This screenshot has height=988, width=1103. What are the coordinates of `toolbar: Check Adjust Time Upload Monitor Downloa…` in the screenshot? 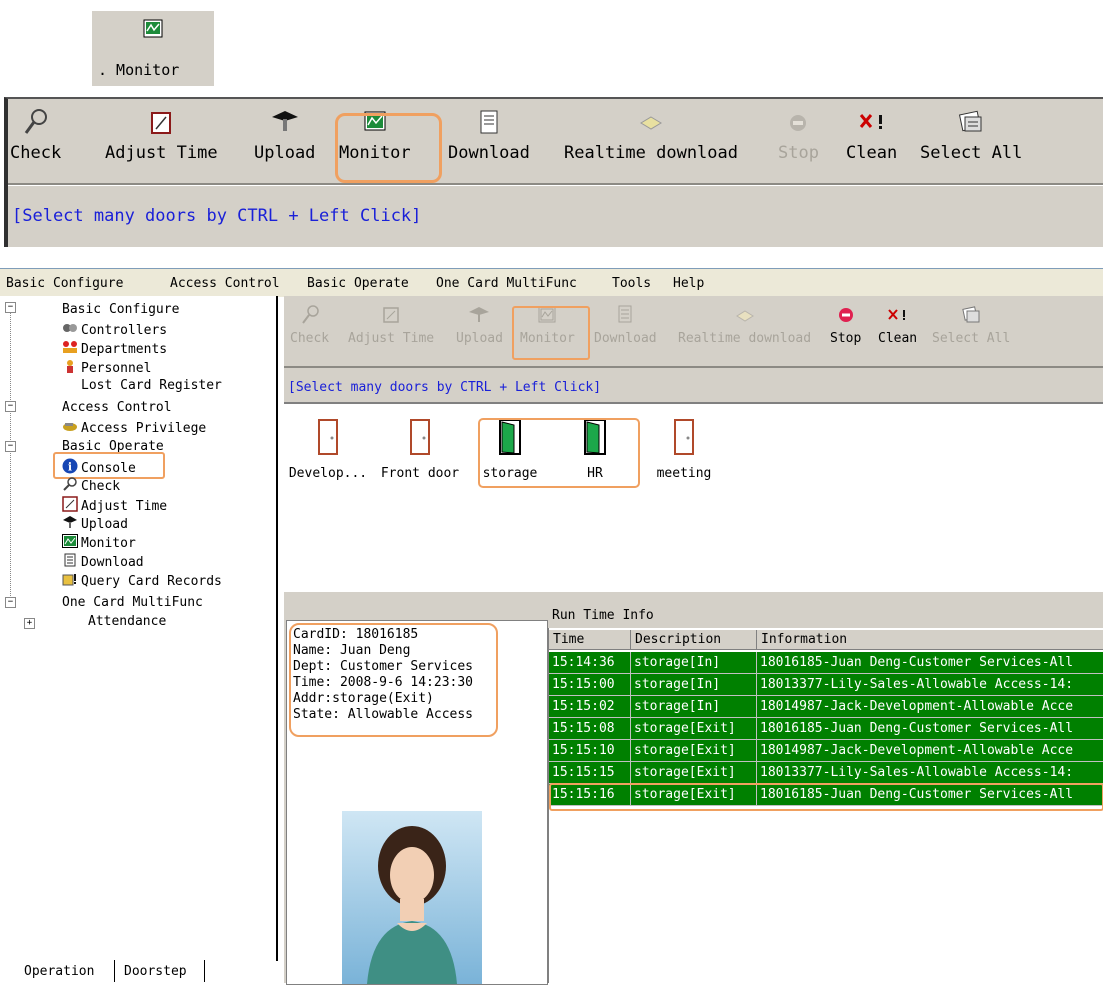 It's located at (693, 334).